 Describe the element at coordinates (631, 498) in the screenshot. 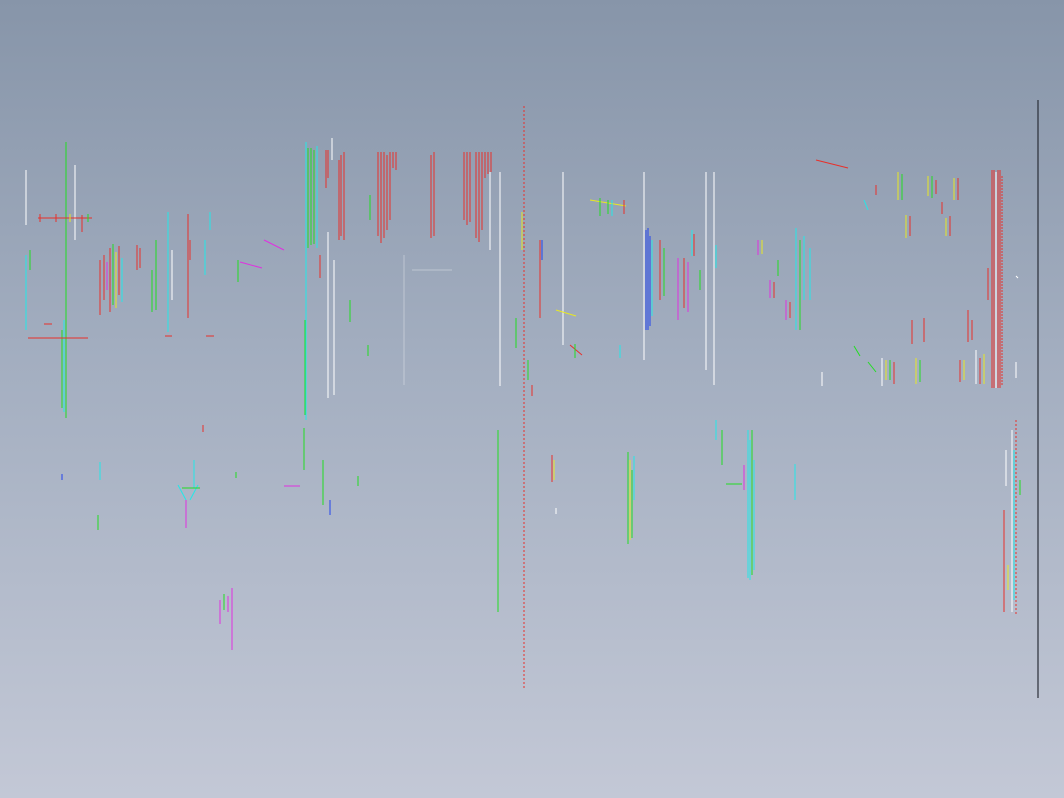

I see `center-bottom-column` at that location.